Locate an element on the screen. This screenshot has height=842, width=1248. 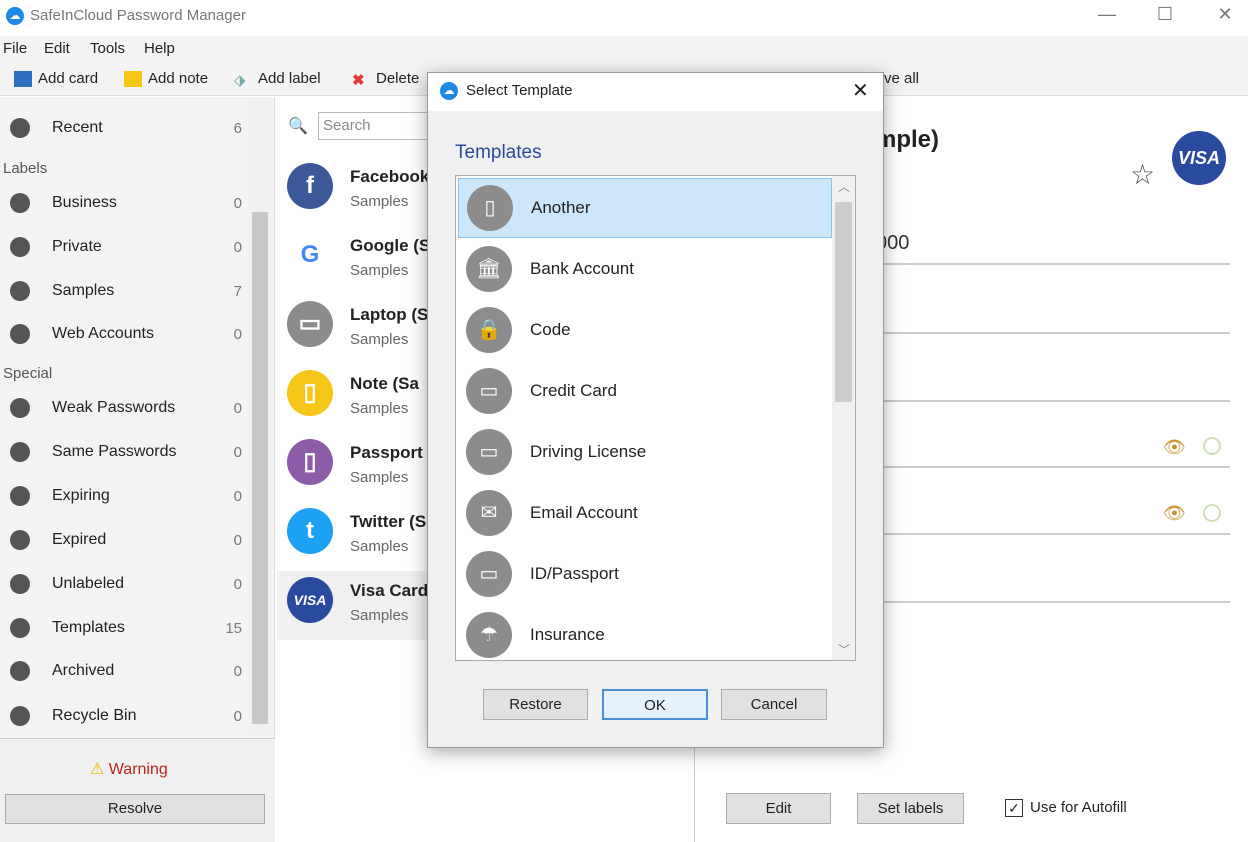
template-item-credit-card: ▭ Credit Card is located at coordinates (645, 391).